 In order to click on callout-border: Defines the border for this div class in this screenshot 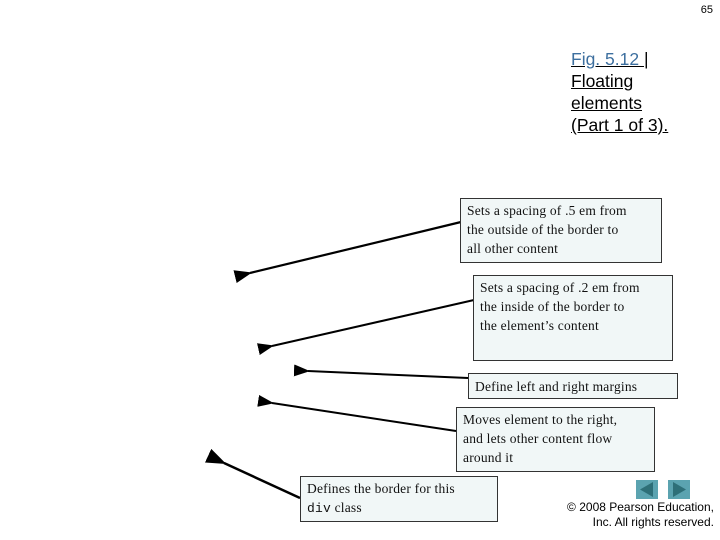, I will do `click(399, 499)`.